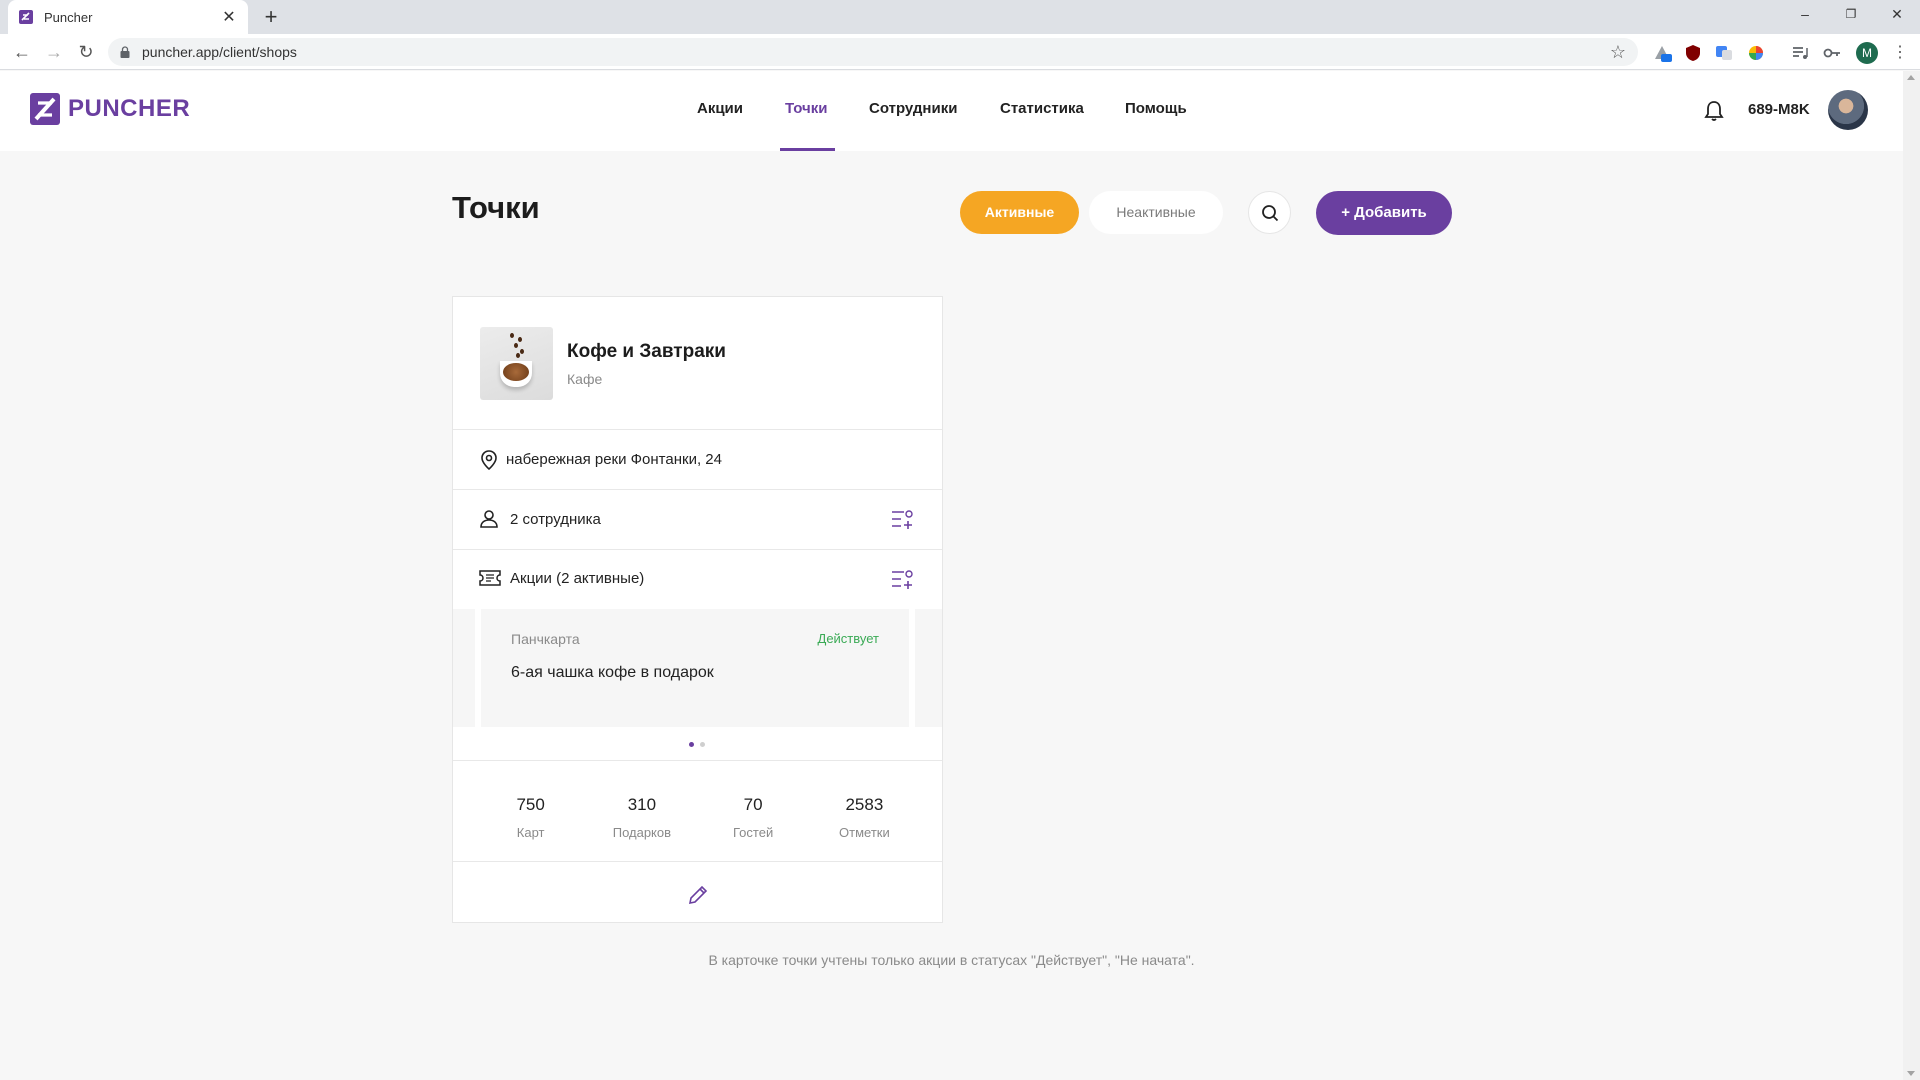 Image resolution: width=1920 pixels, height=1080 pixels. What do you see at coordinates (873, 52) in the screenshot?
I see `address-bar: puncher.app/client/shops ☆` at bounding box center [873, 52].